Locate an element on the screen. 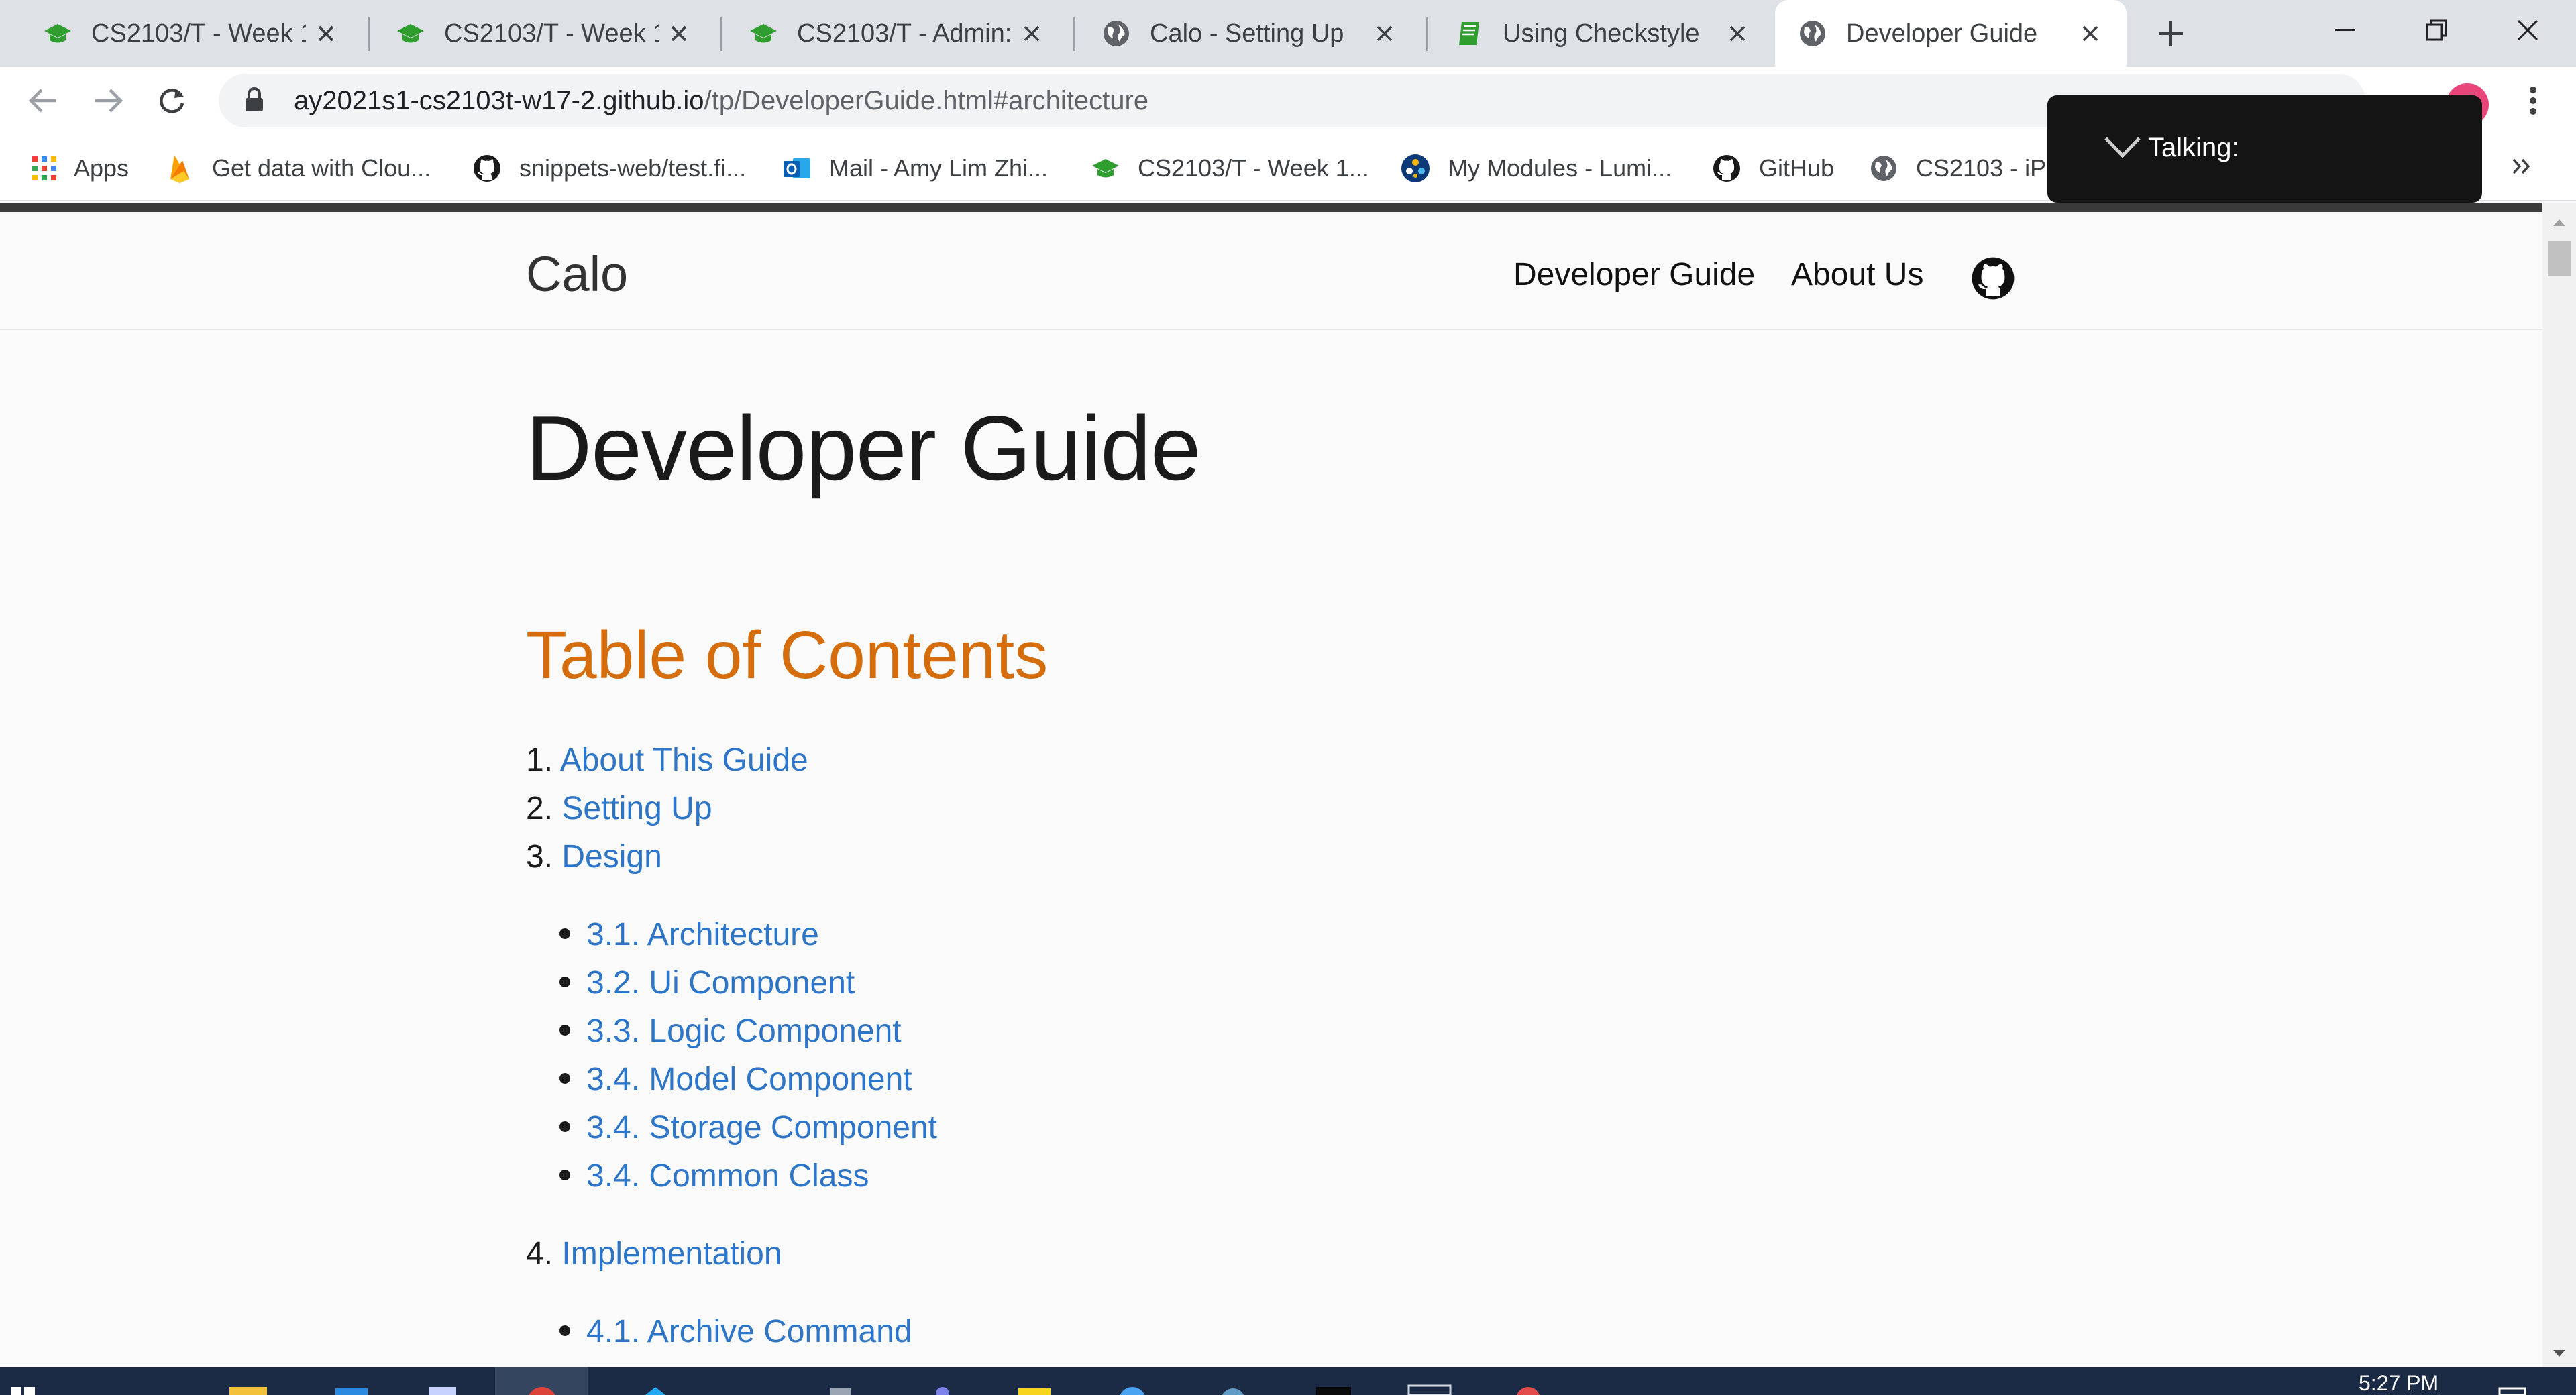 The width and height of the screenshot is (2576, 1395). toc-item: 2. Setting Up is located at coordinates (619, 809).